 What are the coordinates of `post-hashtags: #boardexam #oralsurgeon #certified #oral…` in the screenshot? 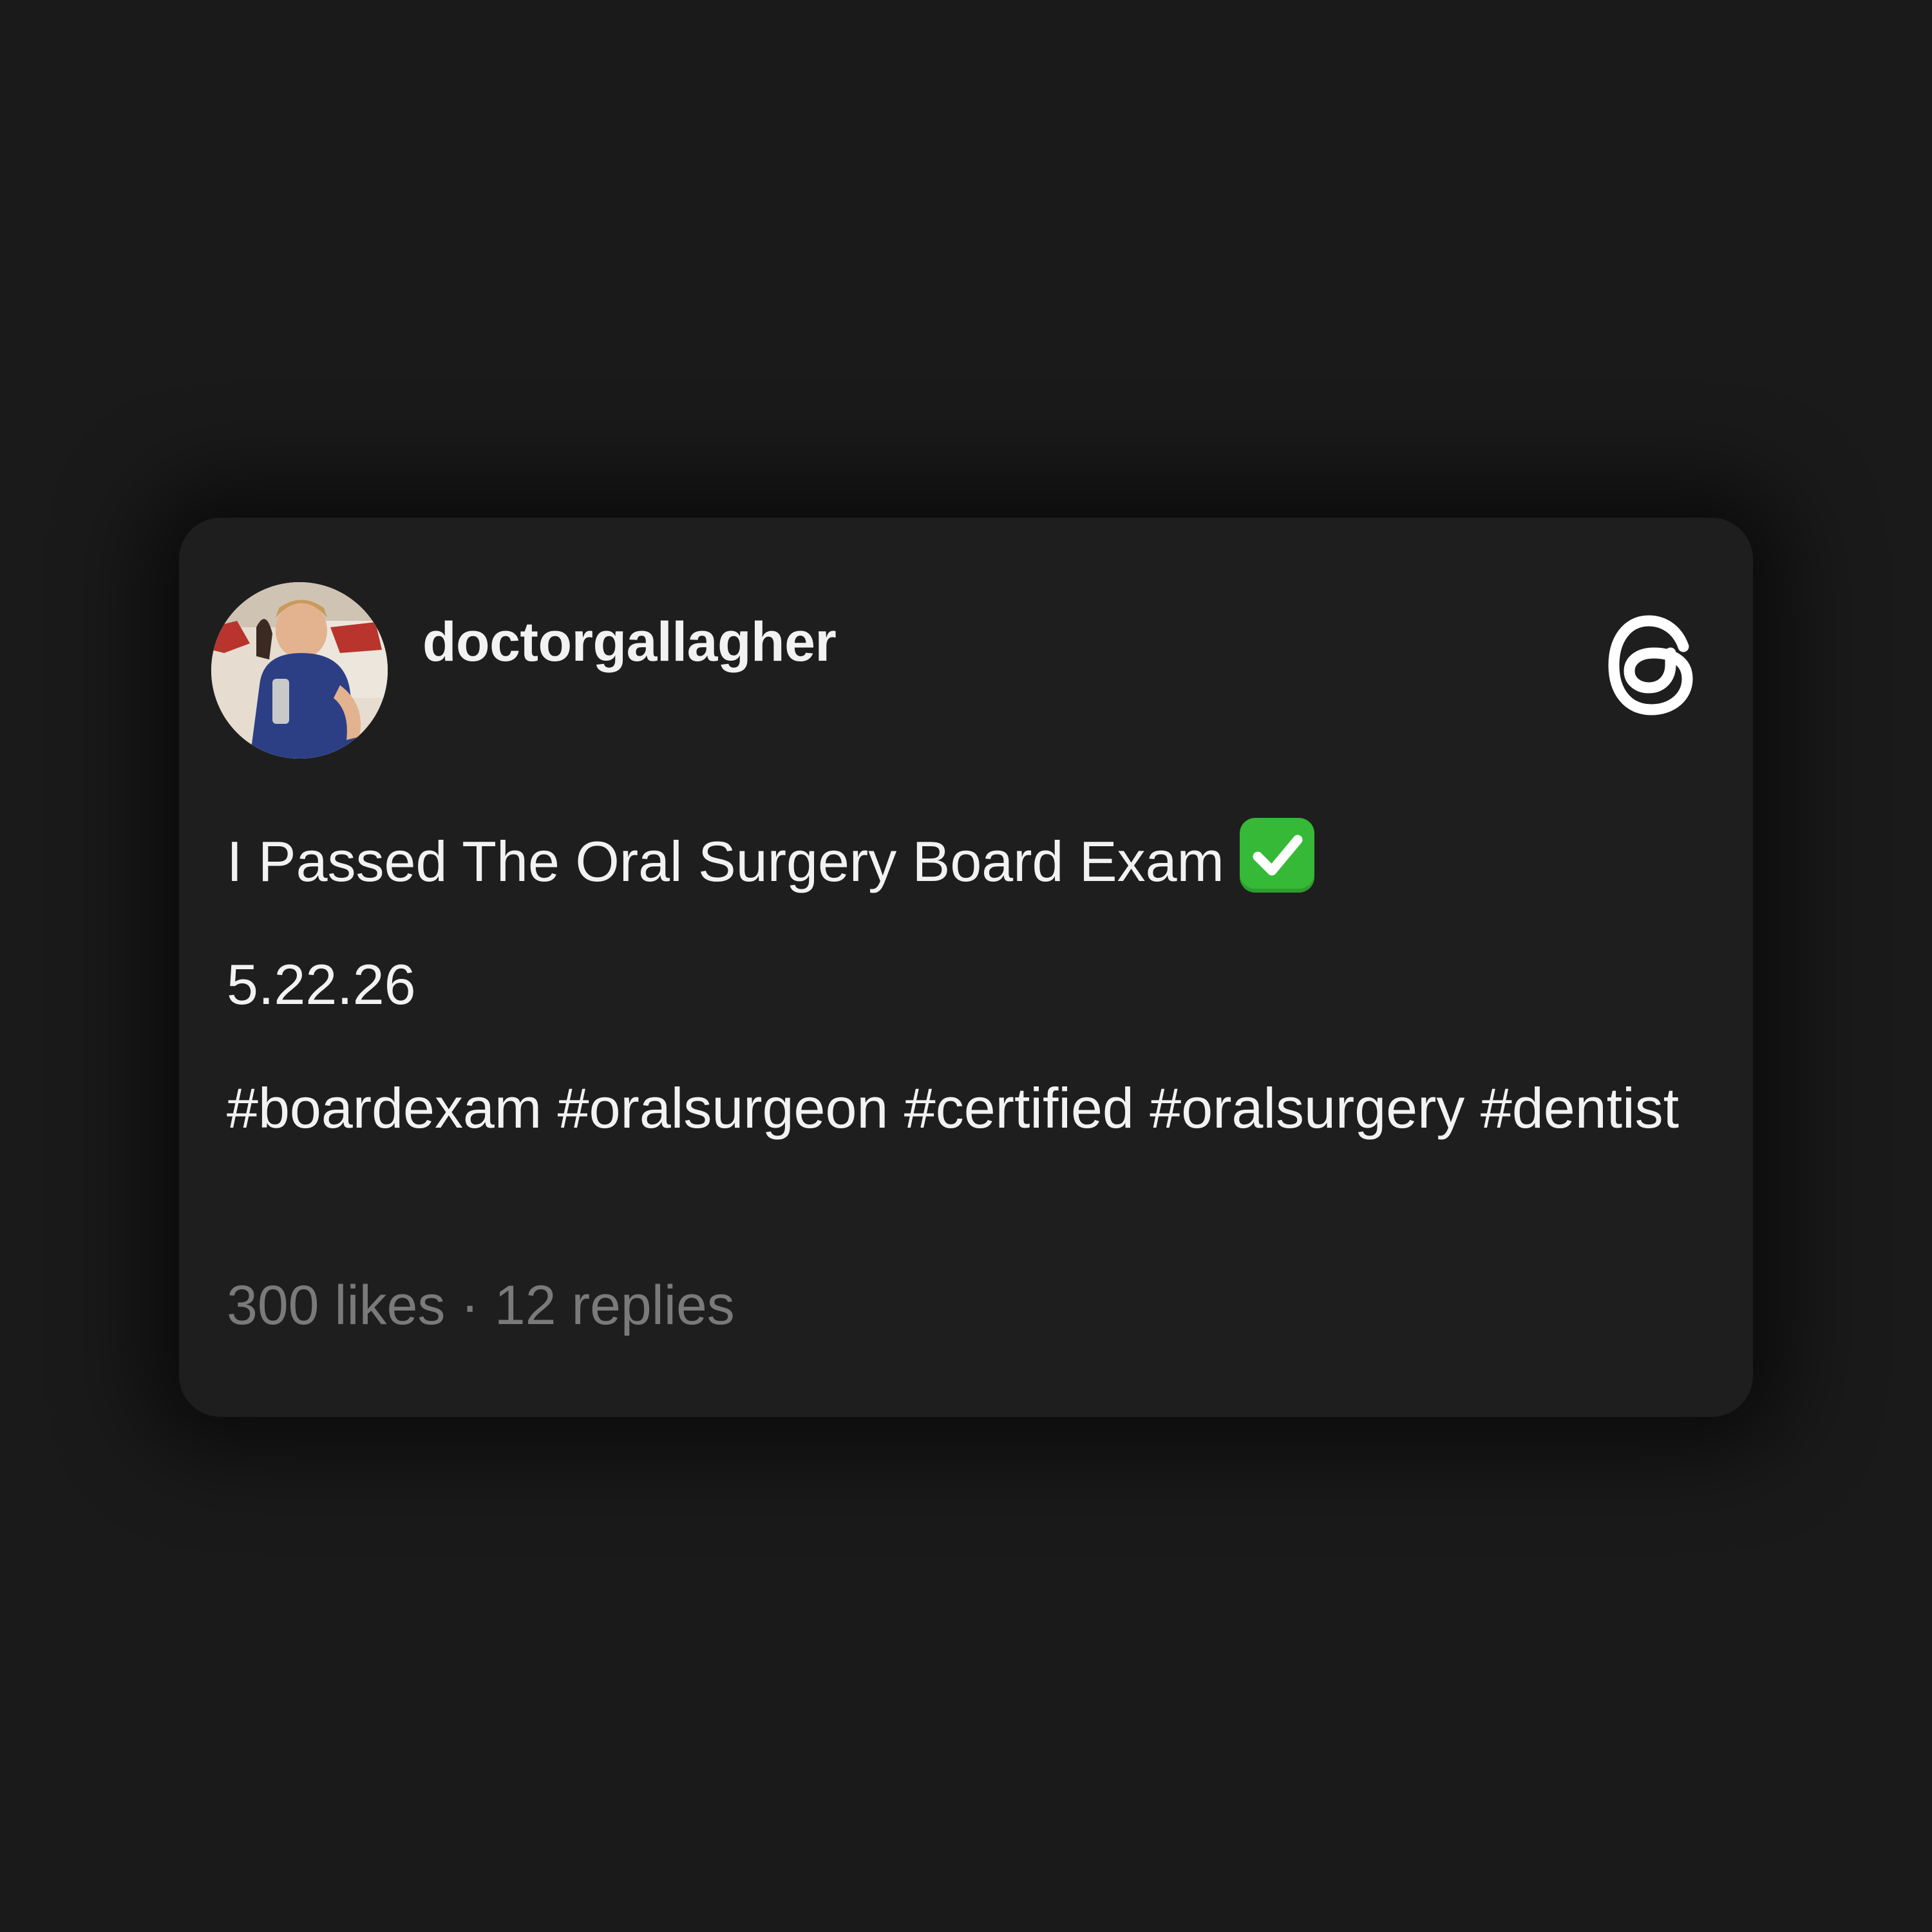 It's located at (954, 1108).